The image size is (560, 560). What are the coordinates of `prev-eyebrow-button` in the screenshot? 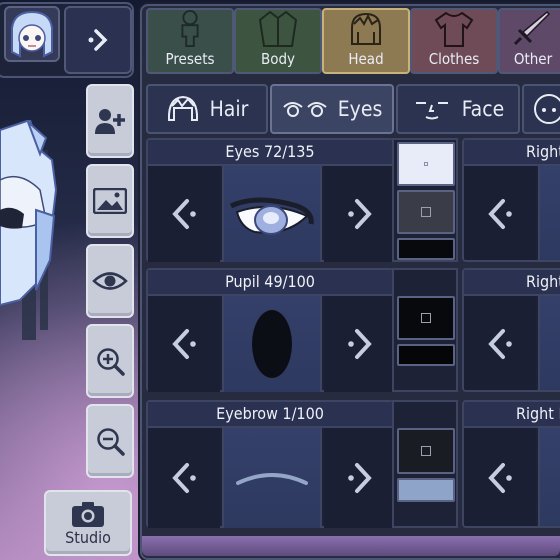 It's located at (184, 478).